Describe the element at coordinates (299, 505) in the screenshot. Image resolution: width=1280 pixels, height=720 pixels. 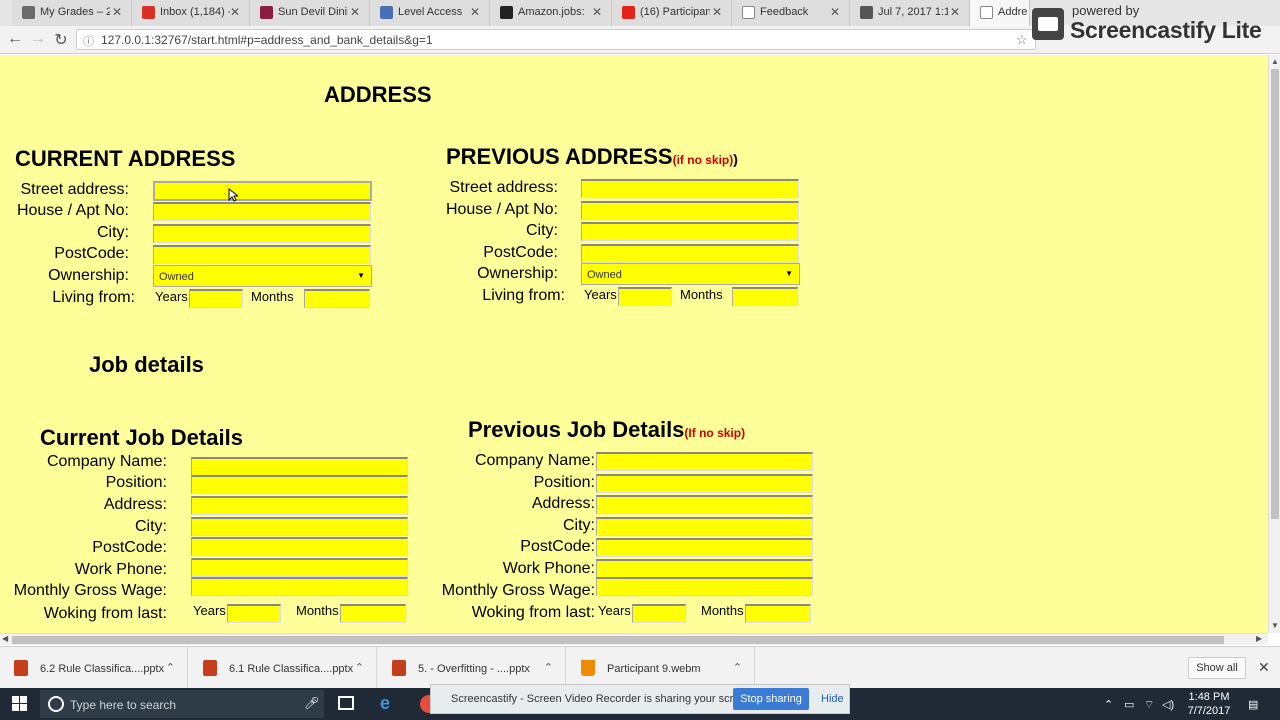
I see `current-address-input` at that location.